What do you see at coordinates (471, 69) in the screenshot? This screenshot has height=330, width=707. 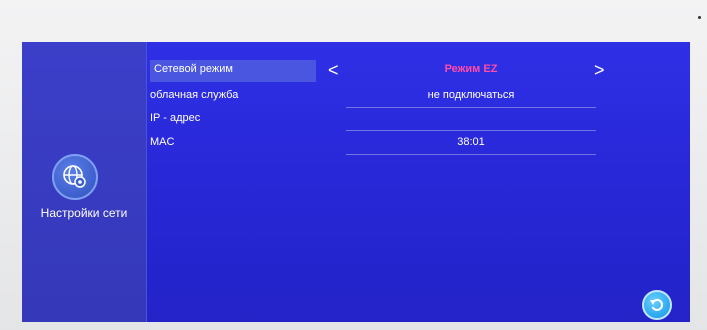 I see `network-mode-value: Режим EZ` at bounding box center [471, 69].